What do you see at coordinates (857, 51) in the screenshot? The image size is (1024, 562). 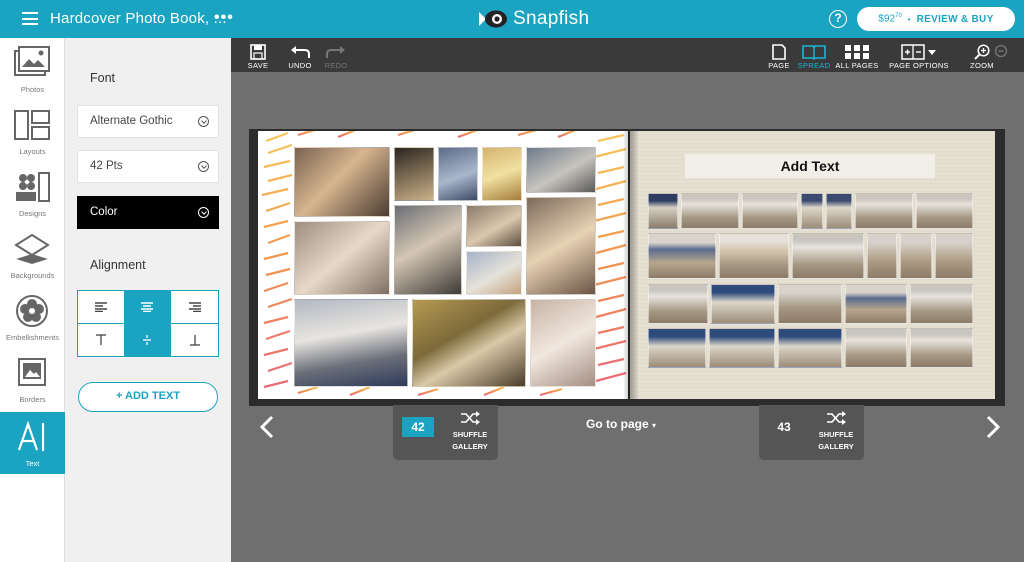 I see `grid-icon` at bounding box center [857, 51].